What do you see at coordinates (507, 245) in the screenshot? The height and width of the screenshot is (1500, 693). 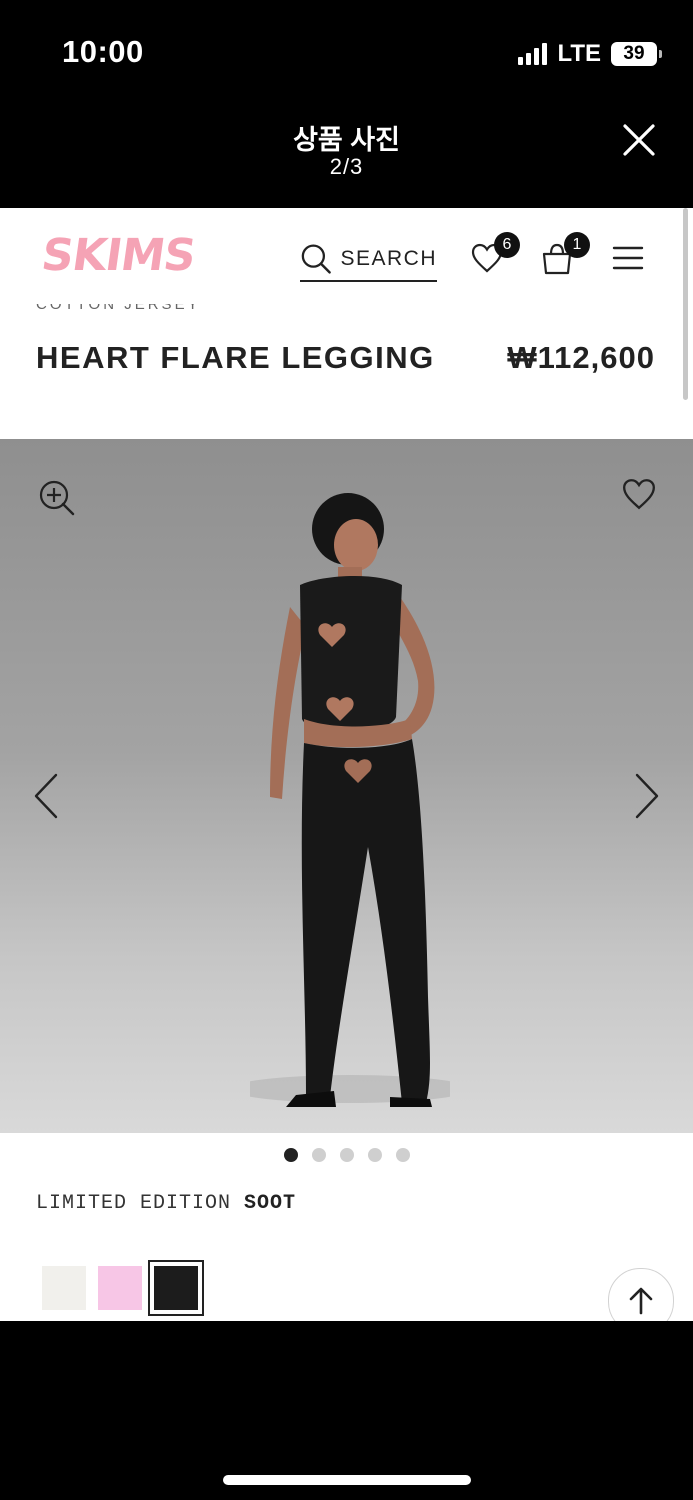 I see `wishlist-count-badge: 6` at bounding box center [507, 245].